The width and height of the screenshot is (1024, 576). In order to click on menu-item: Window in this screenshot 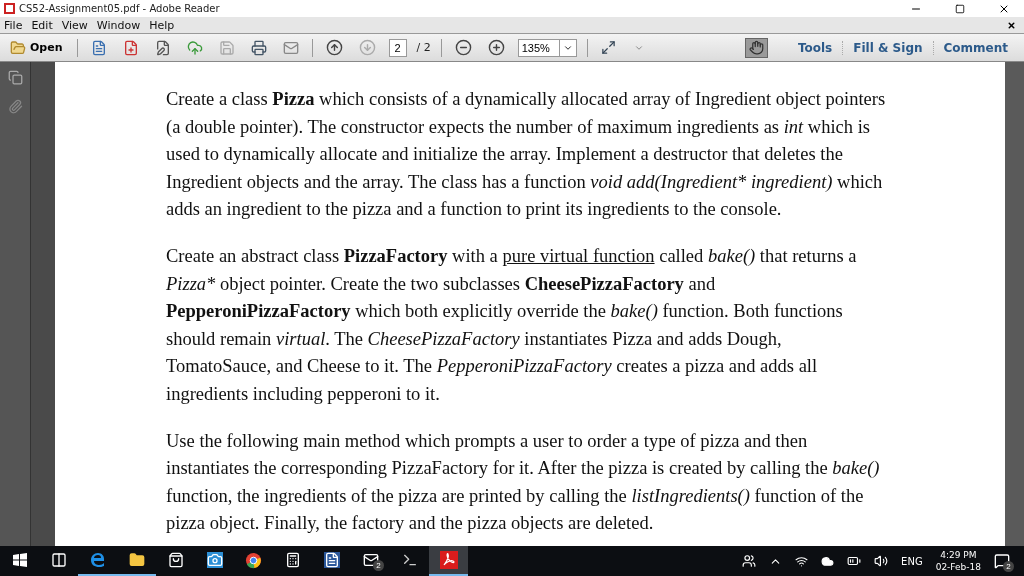, I will do `click(118, 25)`.